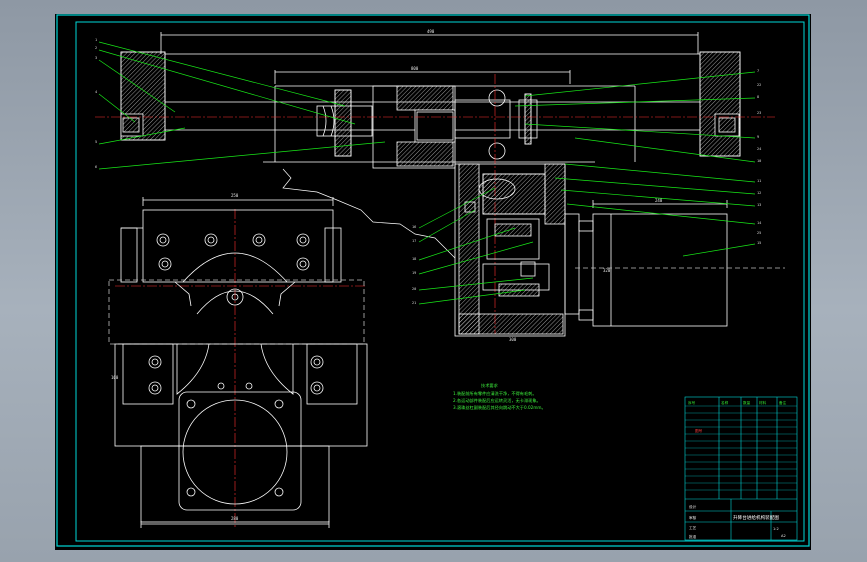 The width and height of the screenshot is (867, 562). I want to click on tb-header: 数量, so click(747, 402).